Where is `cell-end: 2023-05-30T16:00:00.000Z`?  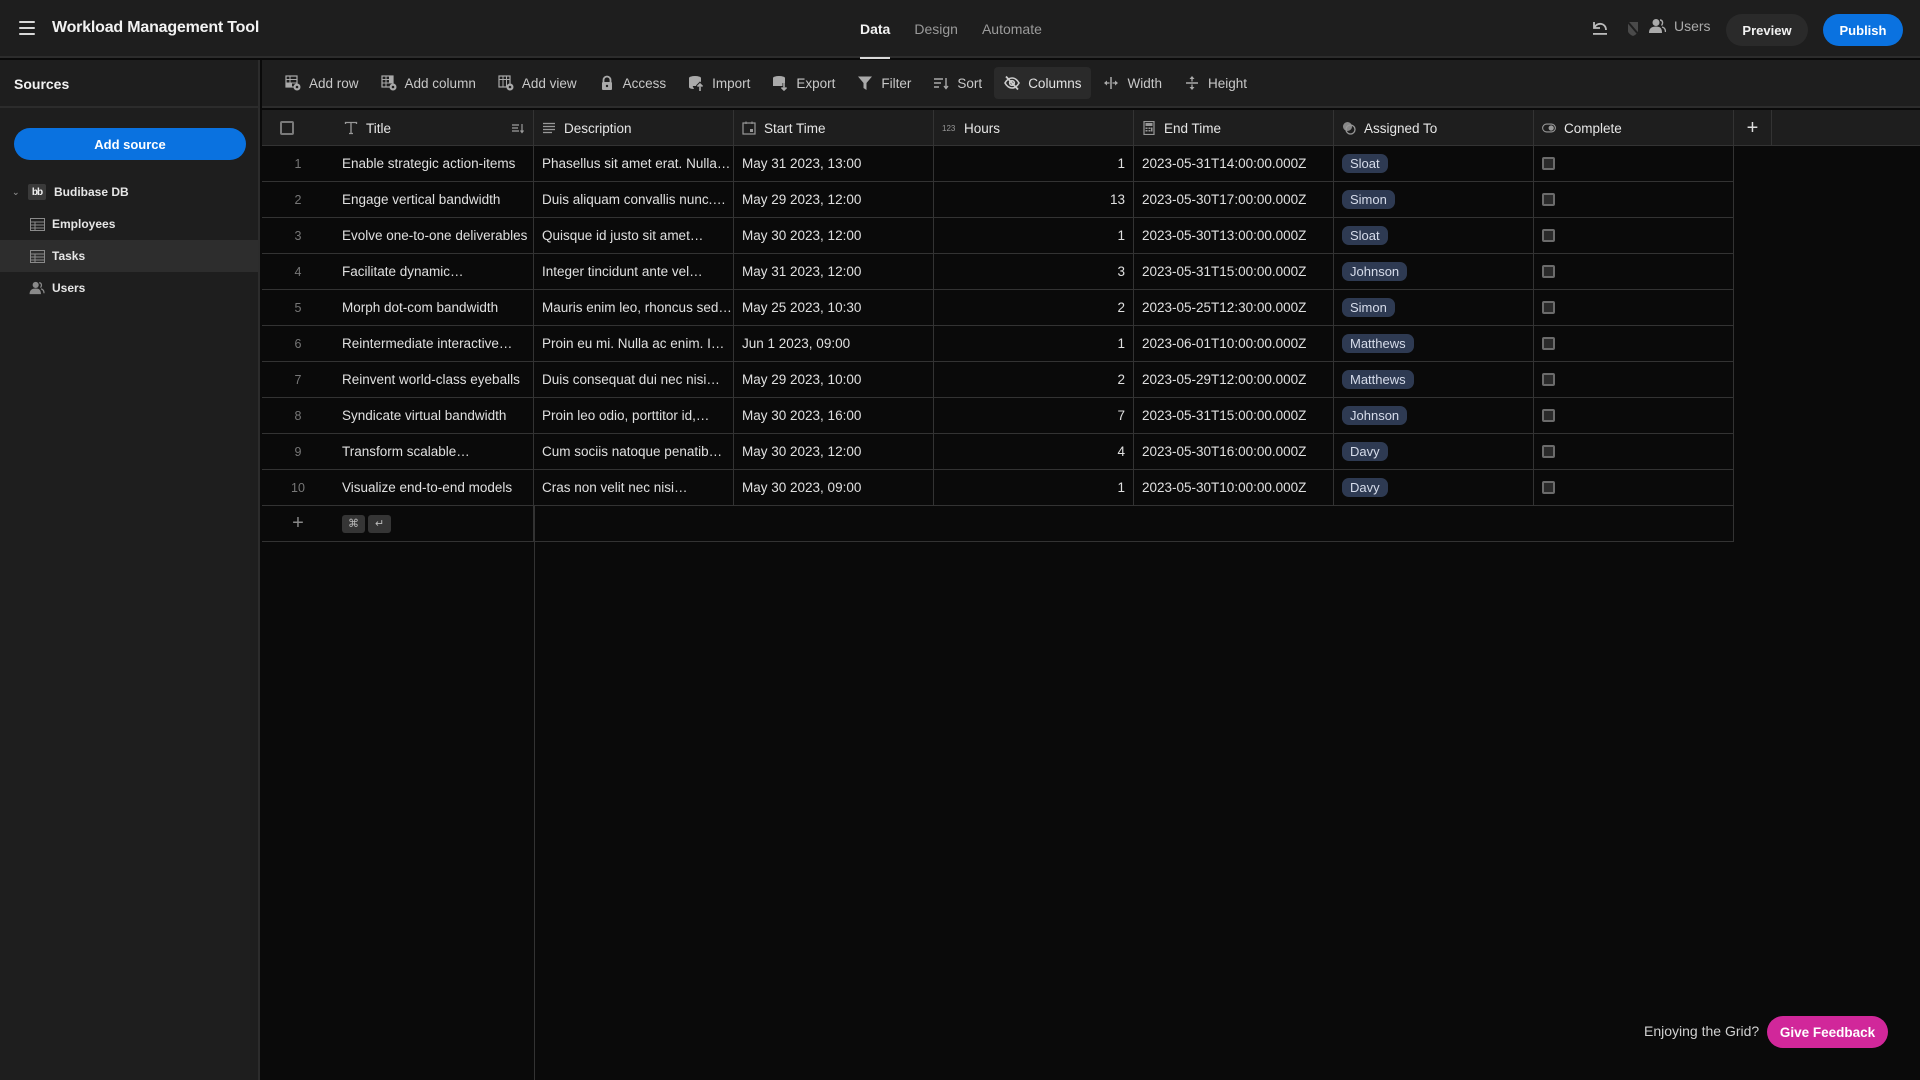
cell-end: 2023-05-30T16:00:00.000Z is located at coordinates (1234, 452).